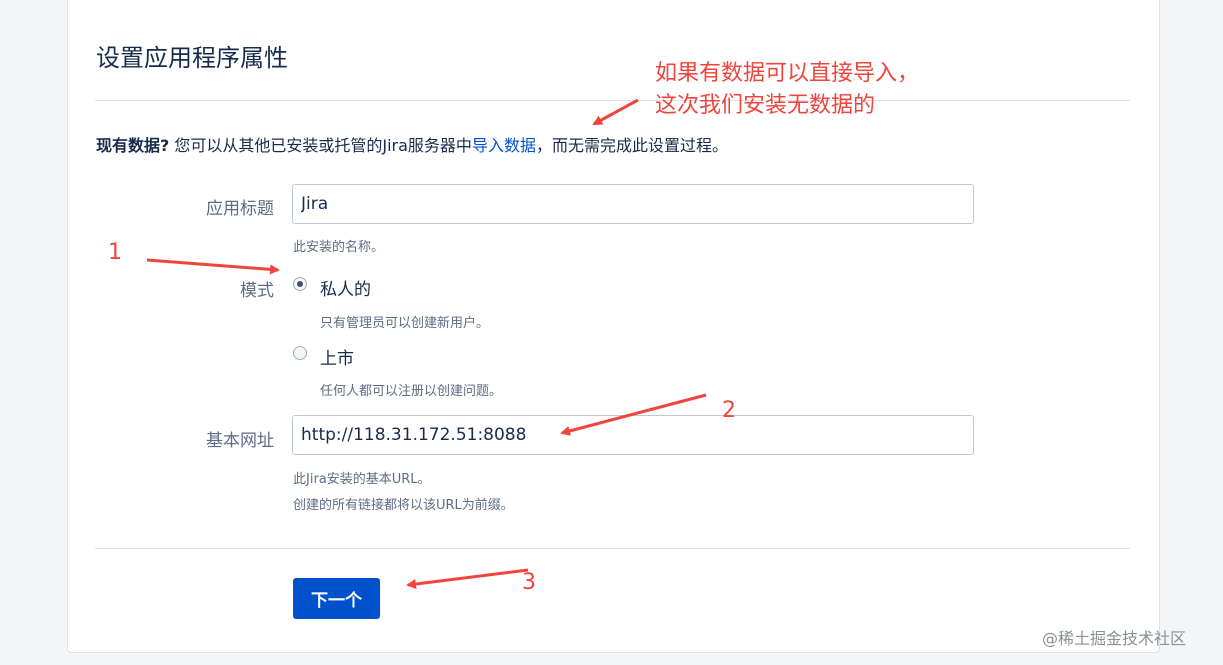 This screenshot has height=665, width=1223. What do you see at coordinates (467, 578) in the screenshot?
I see `arrow-to-next-button` at bounding box center [467, 578].